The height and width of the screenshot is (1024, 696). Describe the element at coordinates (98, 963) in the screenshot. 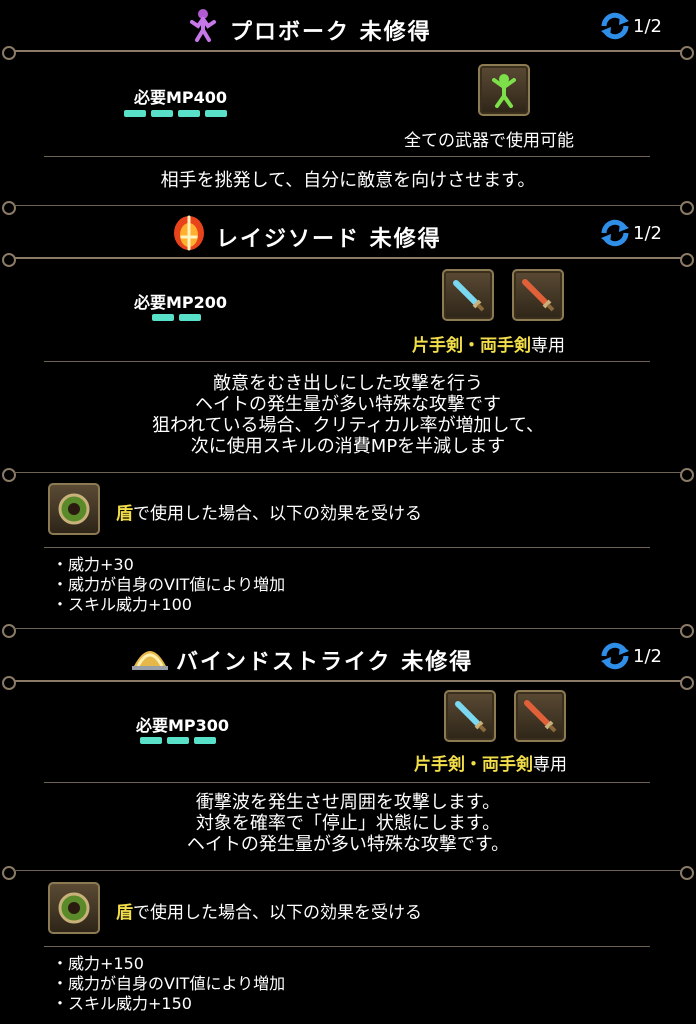

I see `effect-item: ・威力+150` at that location.